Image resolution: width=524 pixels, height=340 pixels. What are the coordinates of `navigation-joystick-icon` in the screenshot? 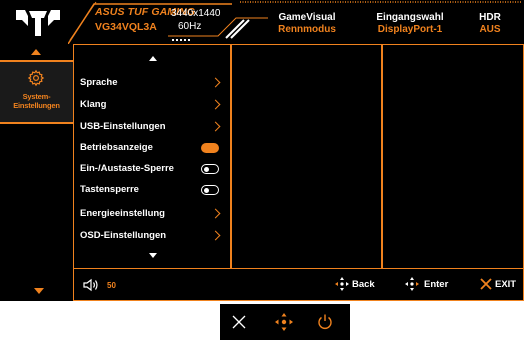 It's located at (284, 322).